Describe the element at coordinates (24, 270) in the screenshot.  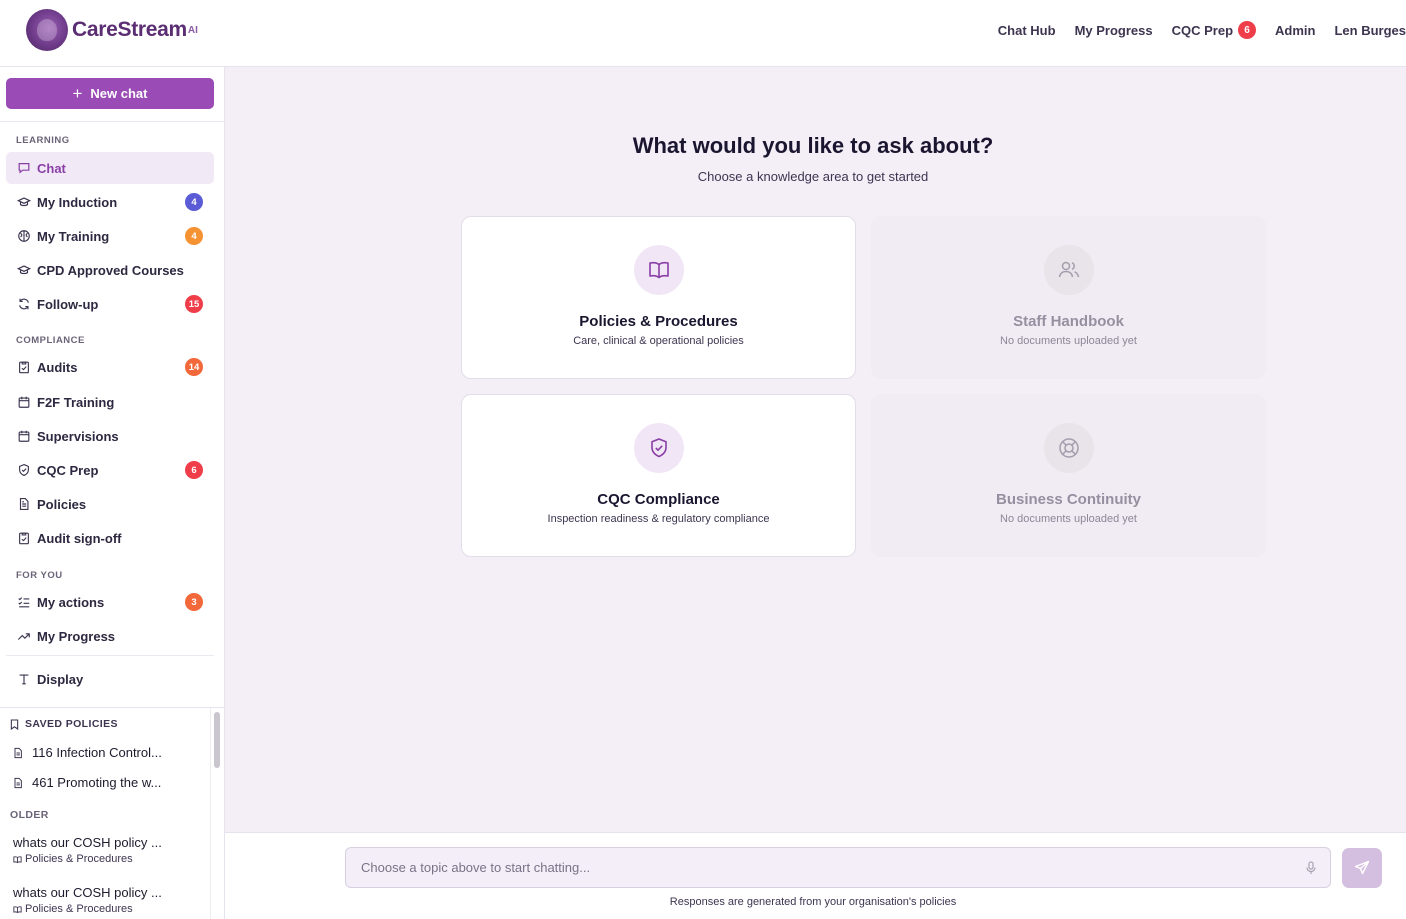
I see `graduation-cap-icon` at that location.